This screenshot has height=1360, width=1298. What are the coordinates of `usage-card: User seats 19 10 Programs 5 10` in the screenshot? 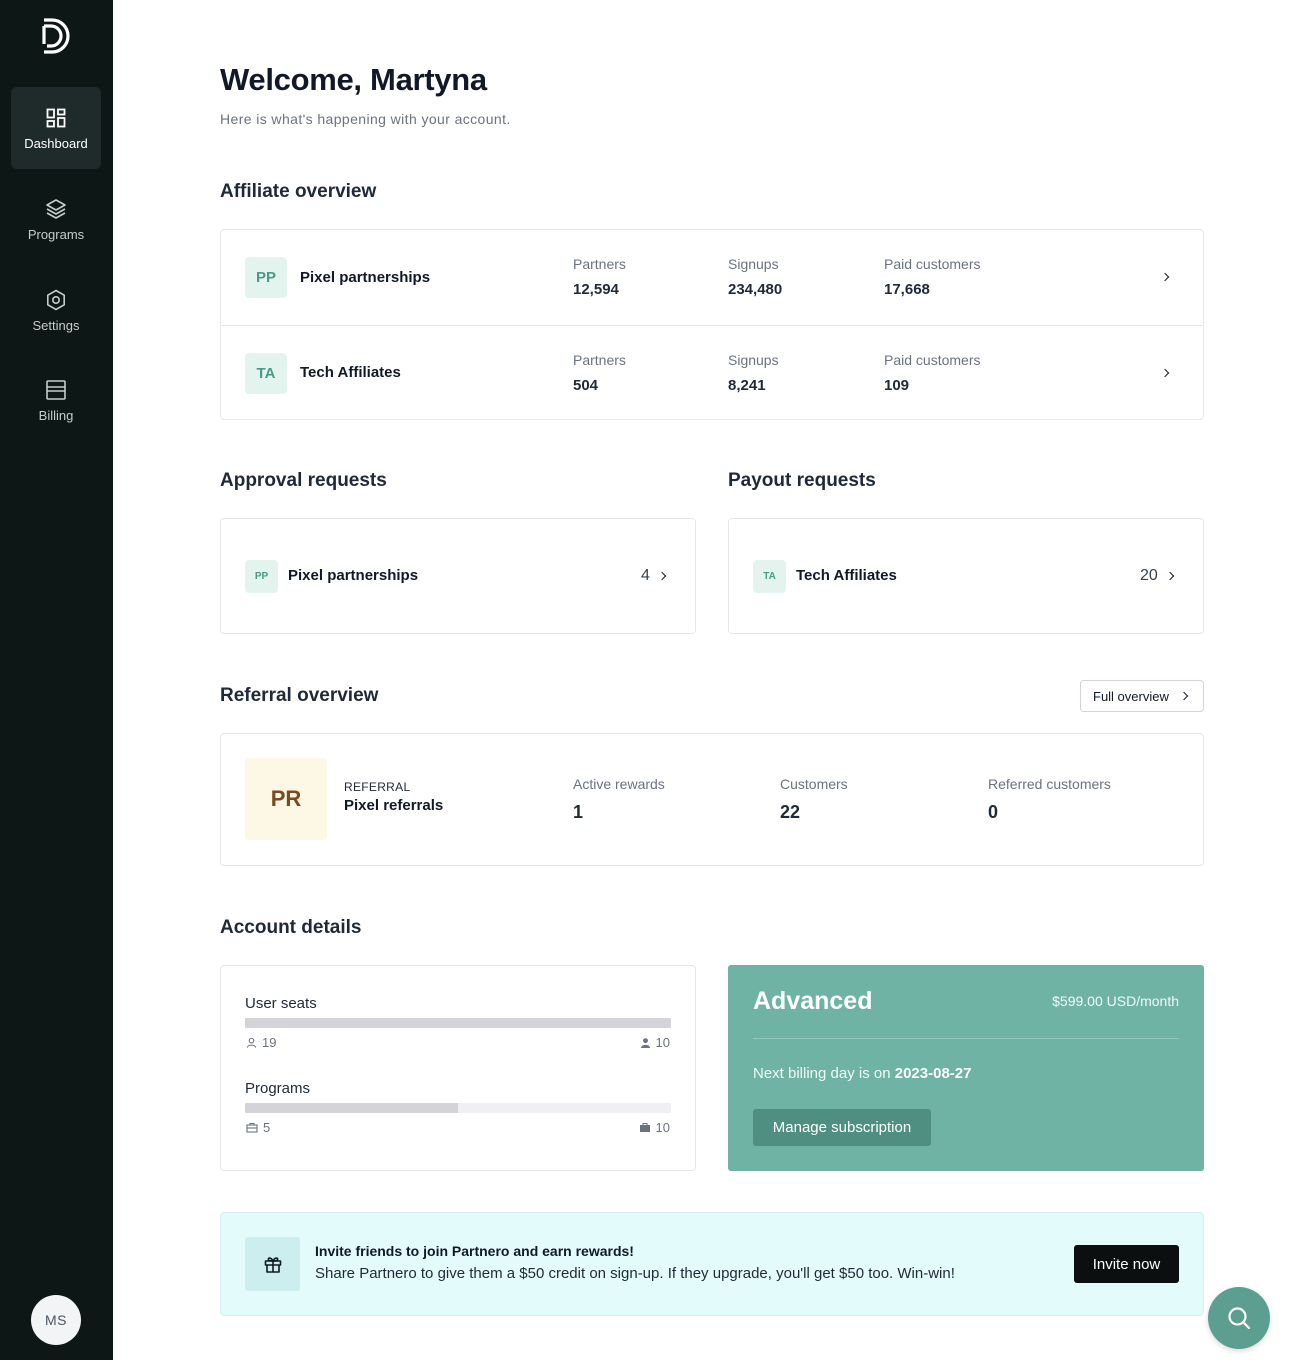 It's located at (458, 1068).